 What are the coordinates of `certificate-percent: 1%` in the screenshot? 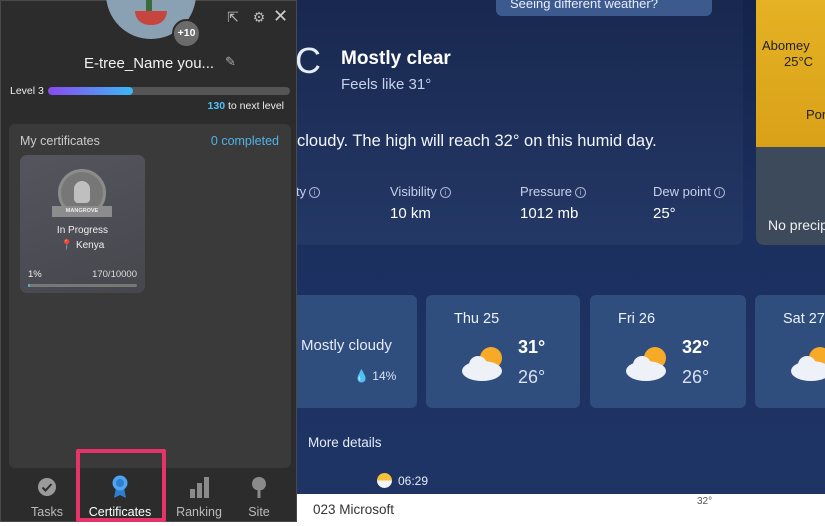 It's located at (35, 274).